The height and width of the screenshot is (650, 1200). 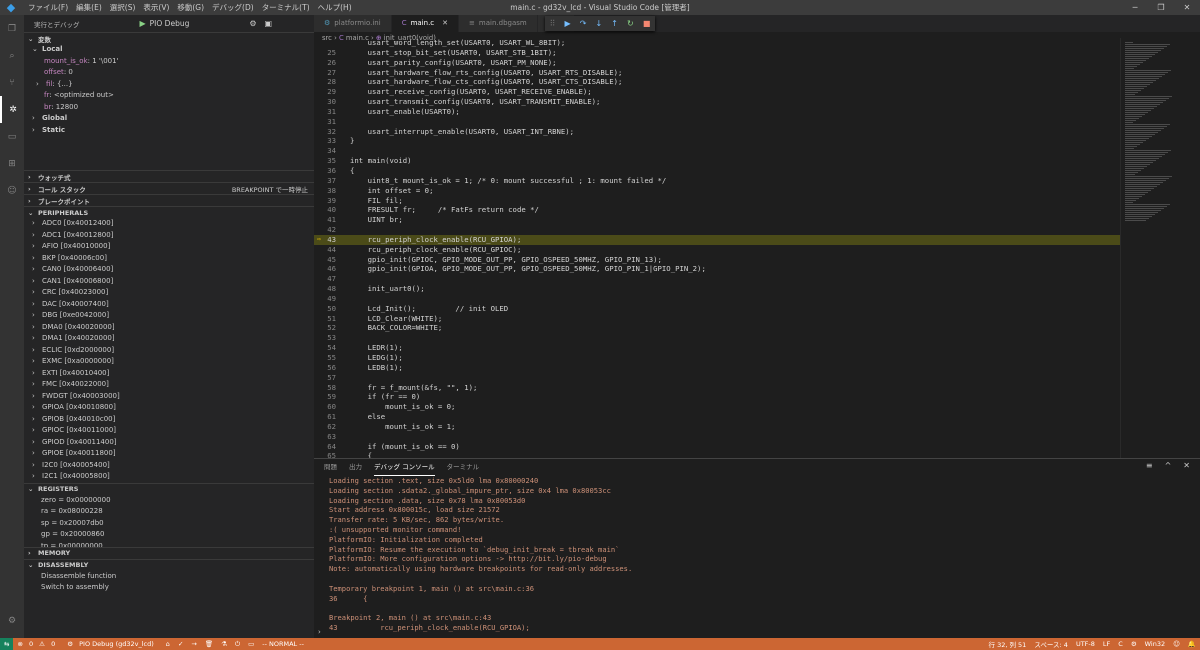 I want to click on search-icon: ⌕, so click(x=12, y=55).